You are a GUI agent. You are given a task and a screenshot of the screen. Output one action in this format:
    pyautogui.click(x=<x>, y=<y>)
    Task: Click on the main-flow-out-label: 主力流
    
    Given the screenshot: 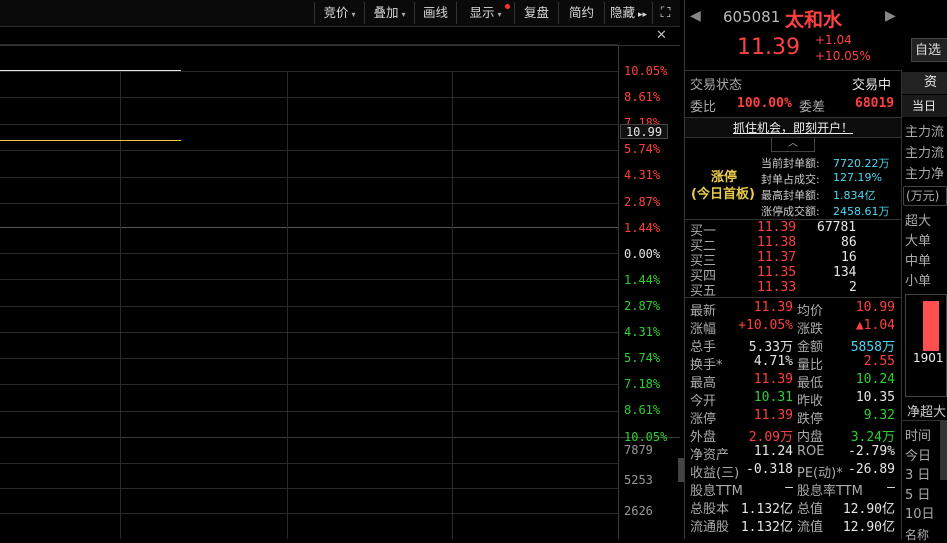 What is the action you would take?
    pyautogui.click(x=925, y=153)
    